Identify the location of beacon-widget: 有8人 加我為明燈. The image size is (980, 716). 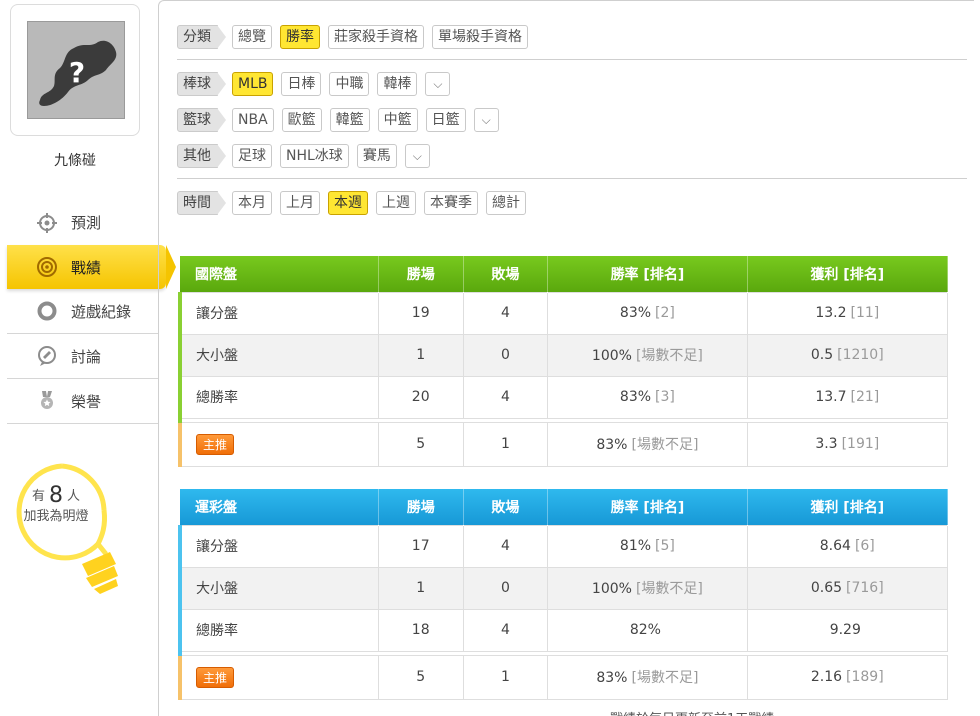
(66, 530).